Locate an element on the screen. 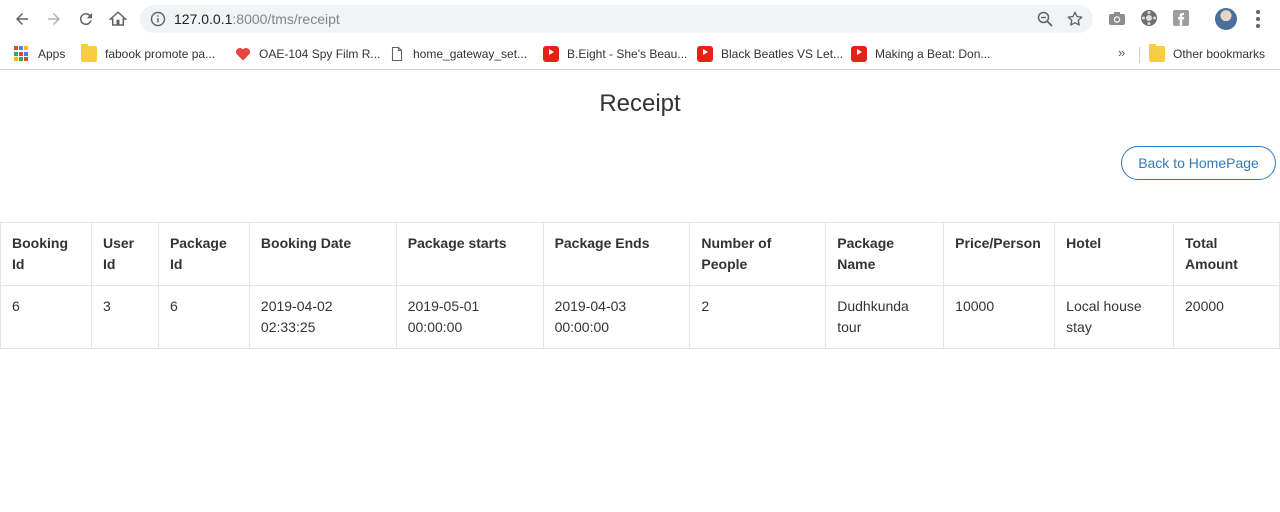  browser-menu-icon is located at coordinates (1258, 19).